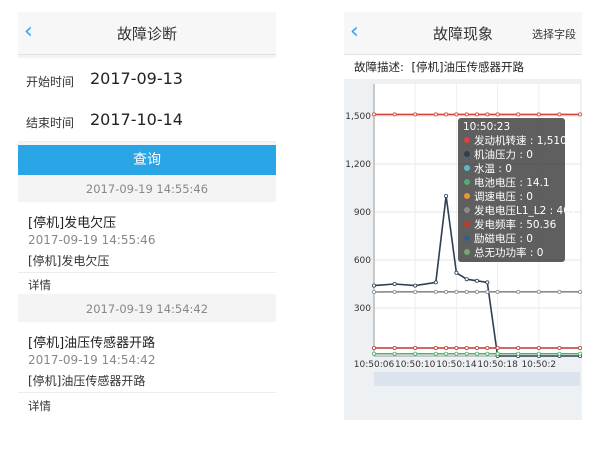 The image size is (600, 450). What do you see at coordinates (515, 224) in the screenshot?
I see `tooltip-row: 发电频率 : 50.36` at bounding box center [515, 224].